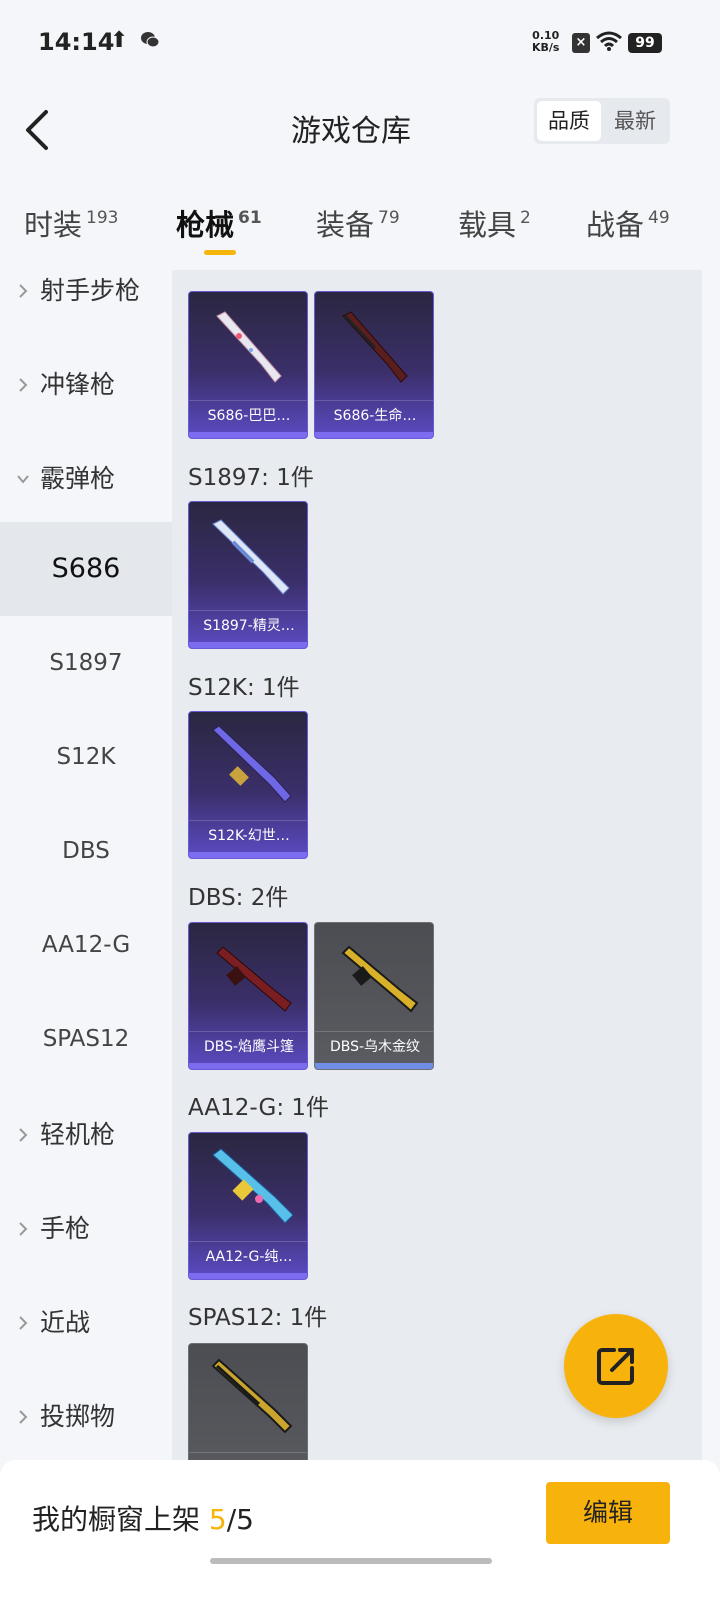  I want to click on sidebar-item-label: 冲锋枪, so click(78, 384).